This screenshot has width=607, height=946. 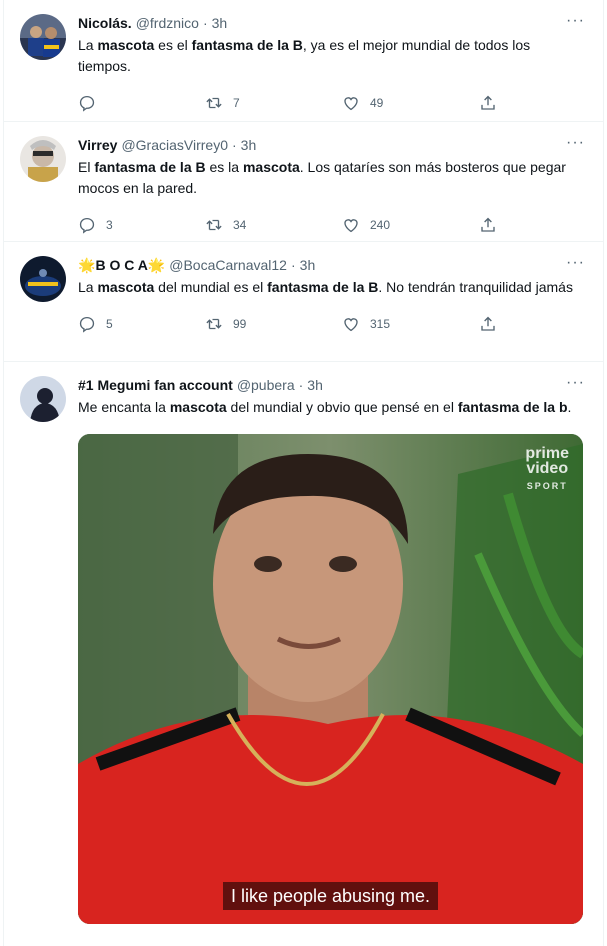 What do you see at coordinates (410, 103) in the screenshot?
I see `like-button: 49` at bounding box center [410, 103].